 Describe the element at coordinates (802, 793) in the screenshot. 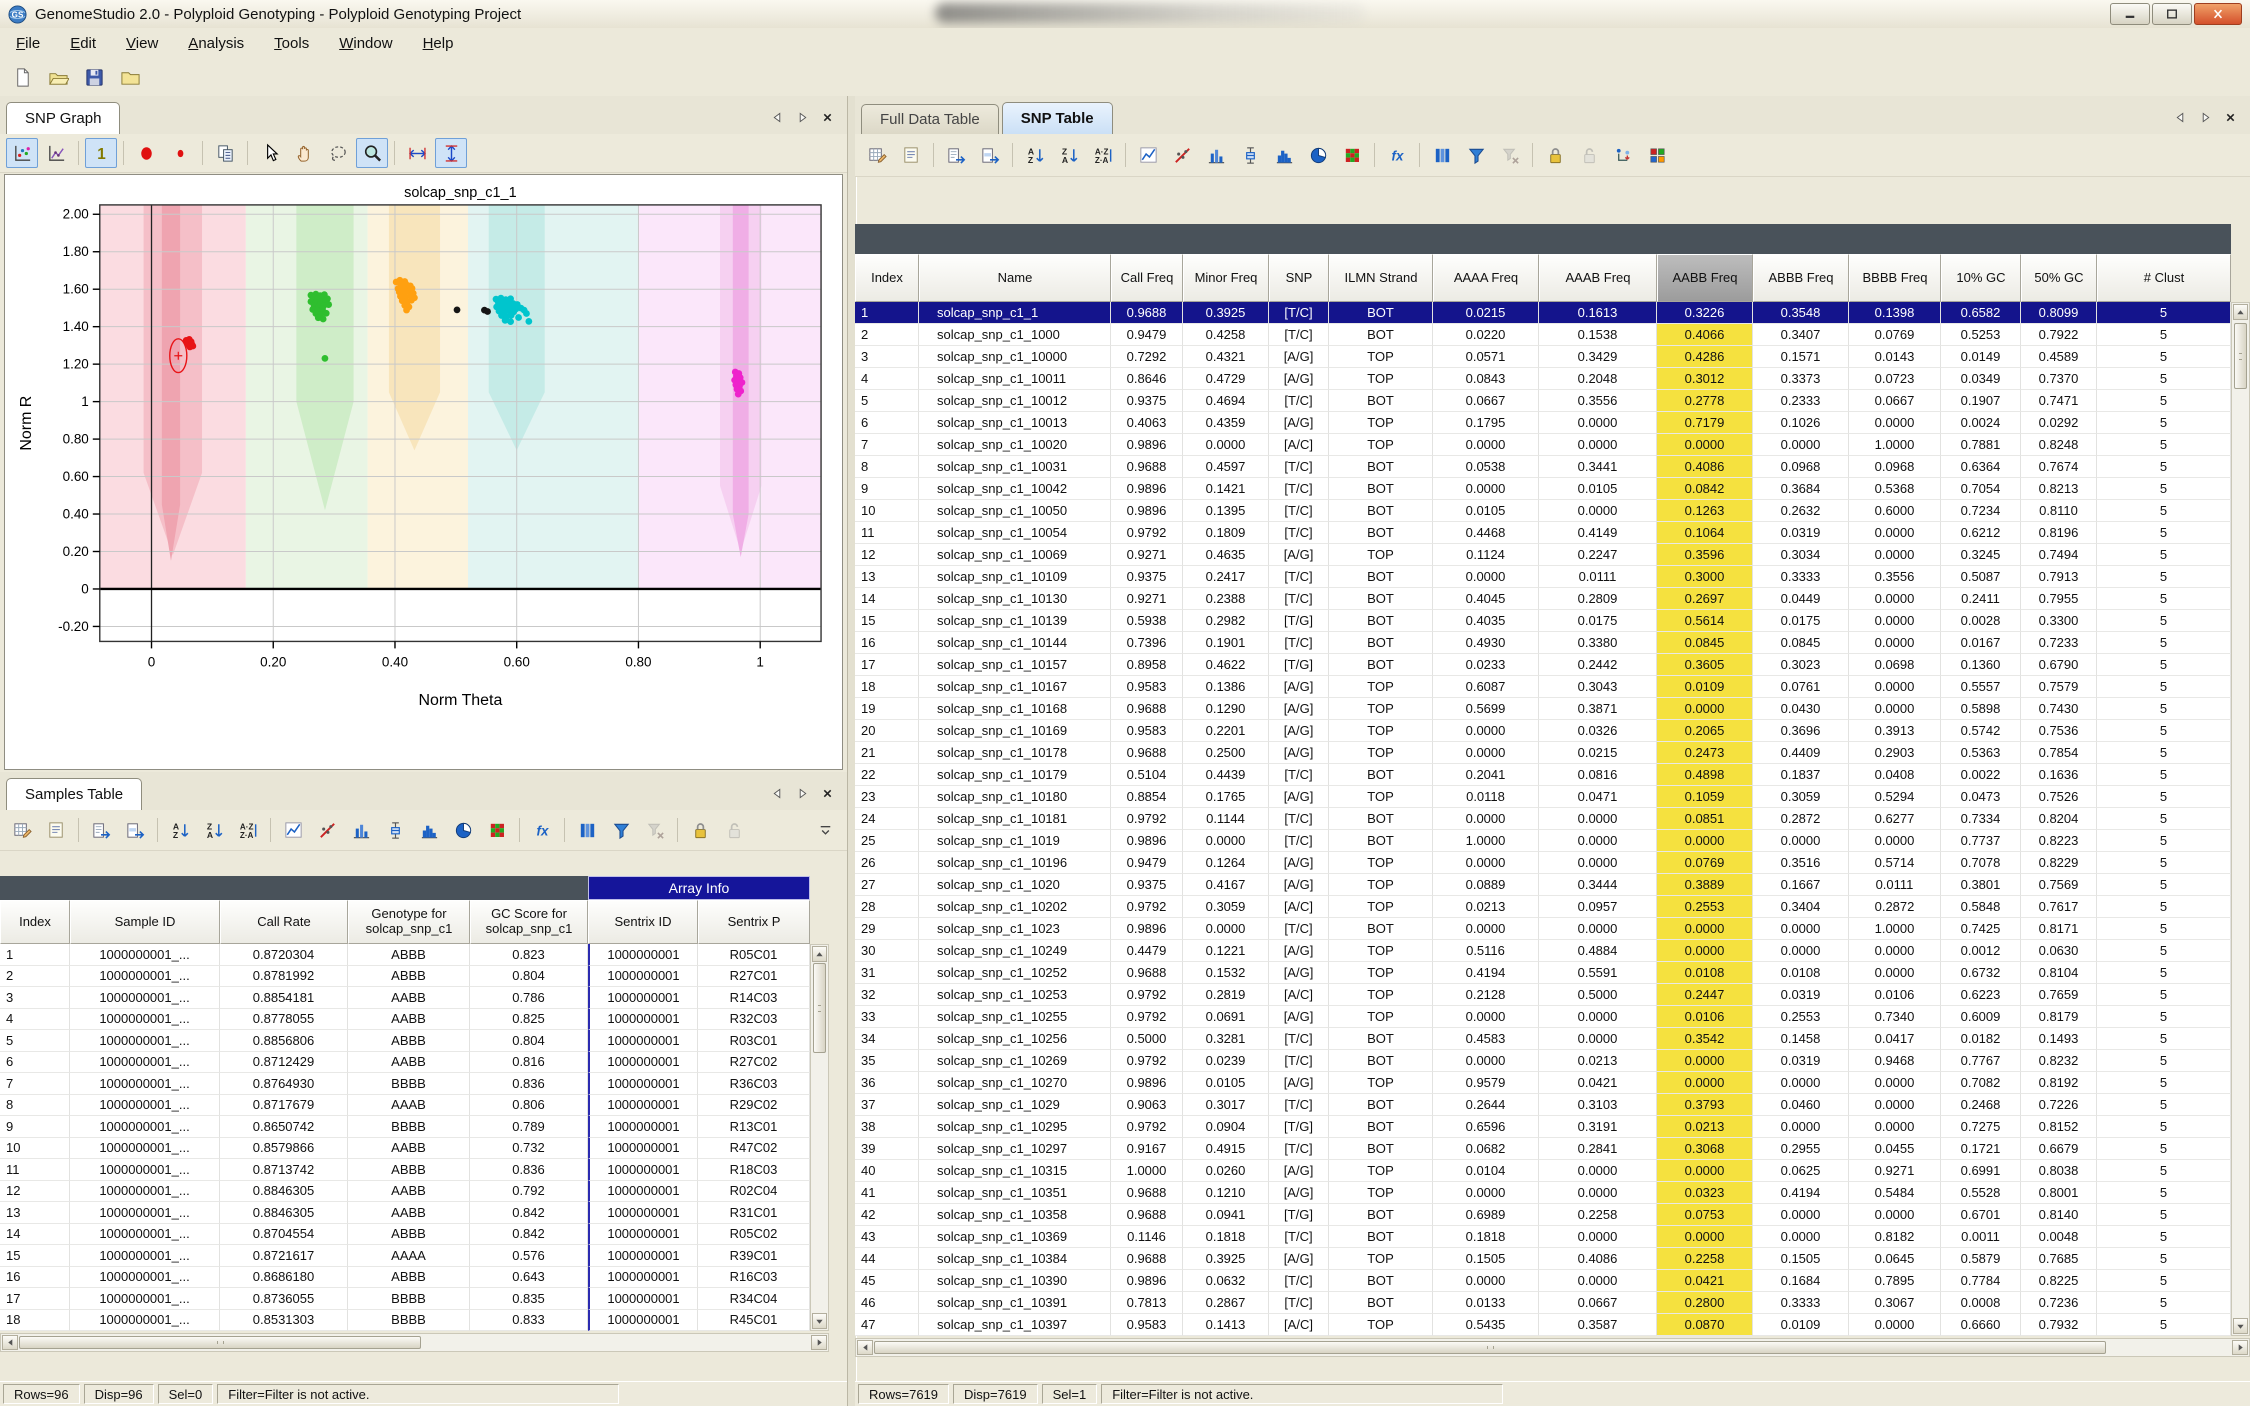

I see `tab-scroll-right-button` at that location.